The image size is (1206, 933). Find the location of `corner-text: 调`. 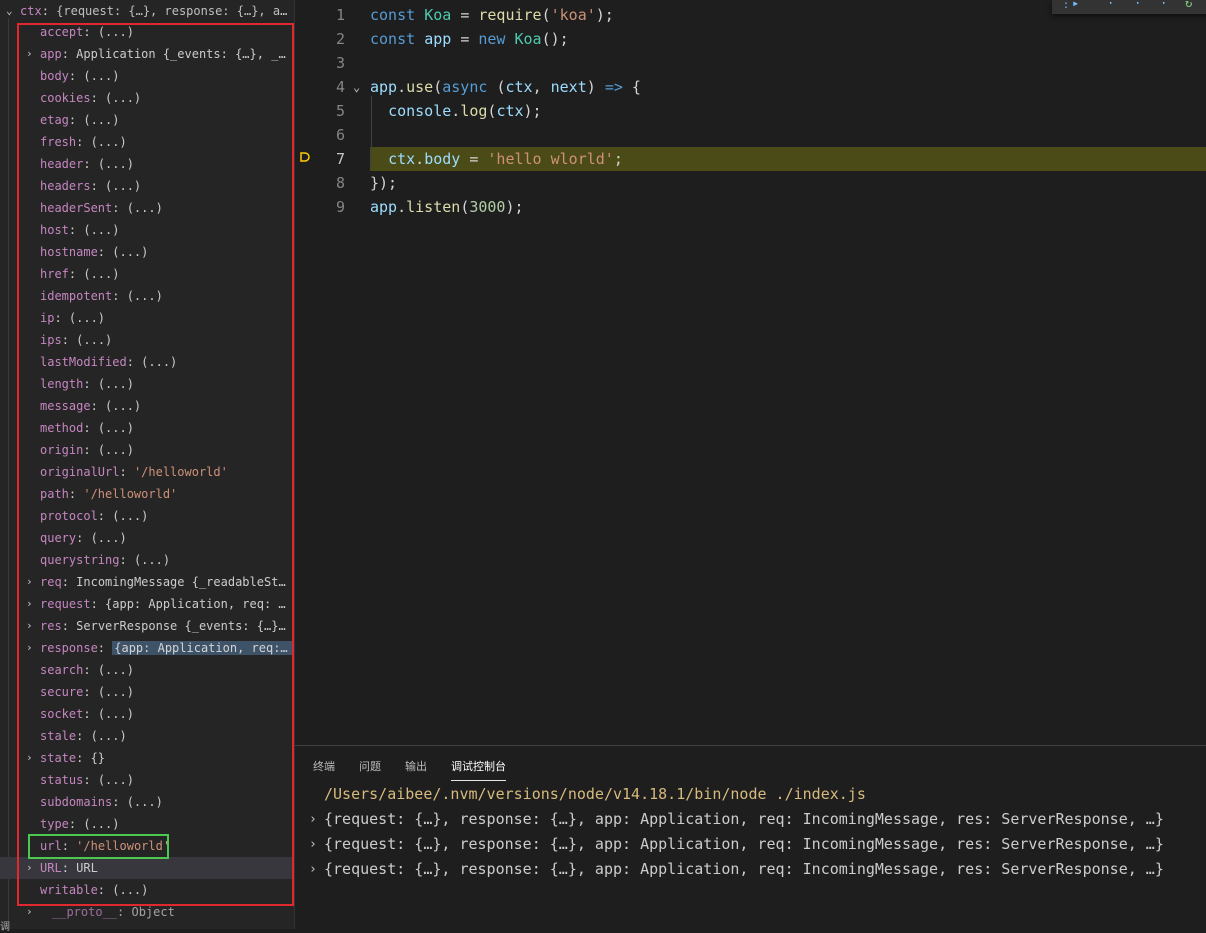

corner-text: 调 is located at coordinates (5, 927).